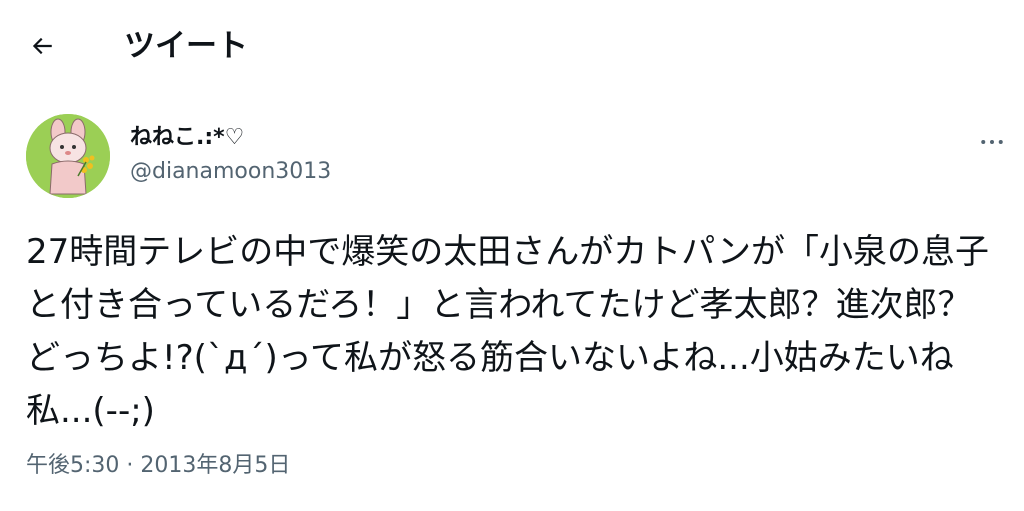 The width and height of the screenshot is (1024, 511). I want to click on avatar, so click(68, 156).